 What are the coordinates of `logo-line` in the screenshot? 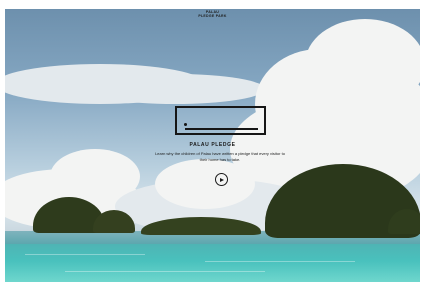 It's located at (221, 129).